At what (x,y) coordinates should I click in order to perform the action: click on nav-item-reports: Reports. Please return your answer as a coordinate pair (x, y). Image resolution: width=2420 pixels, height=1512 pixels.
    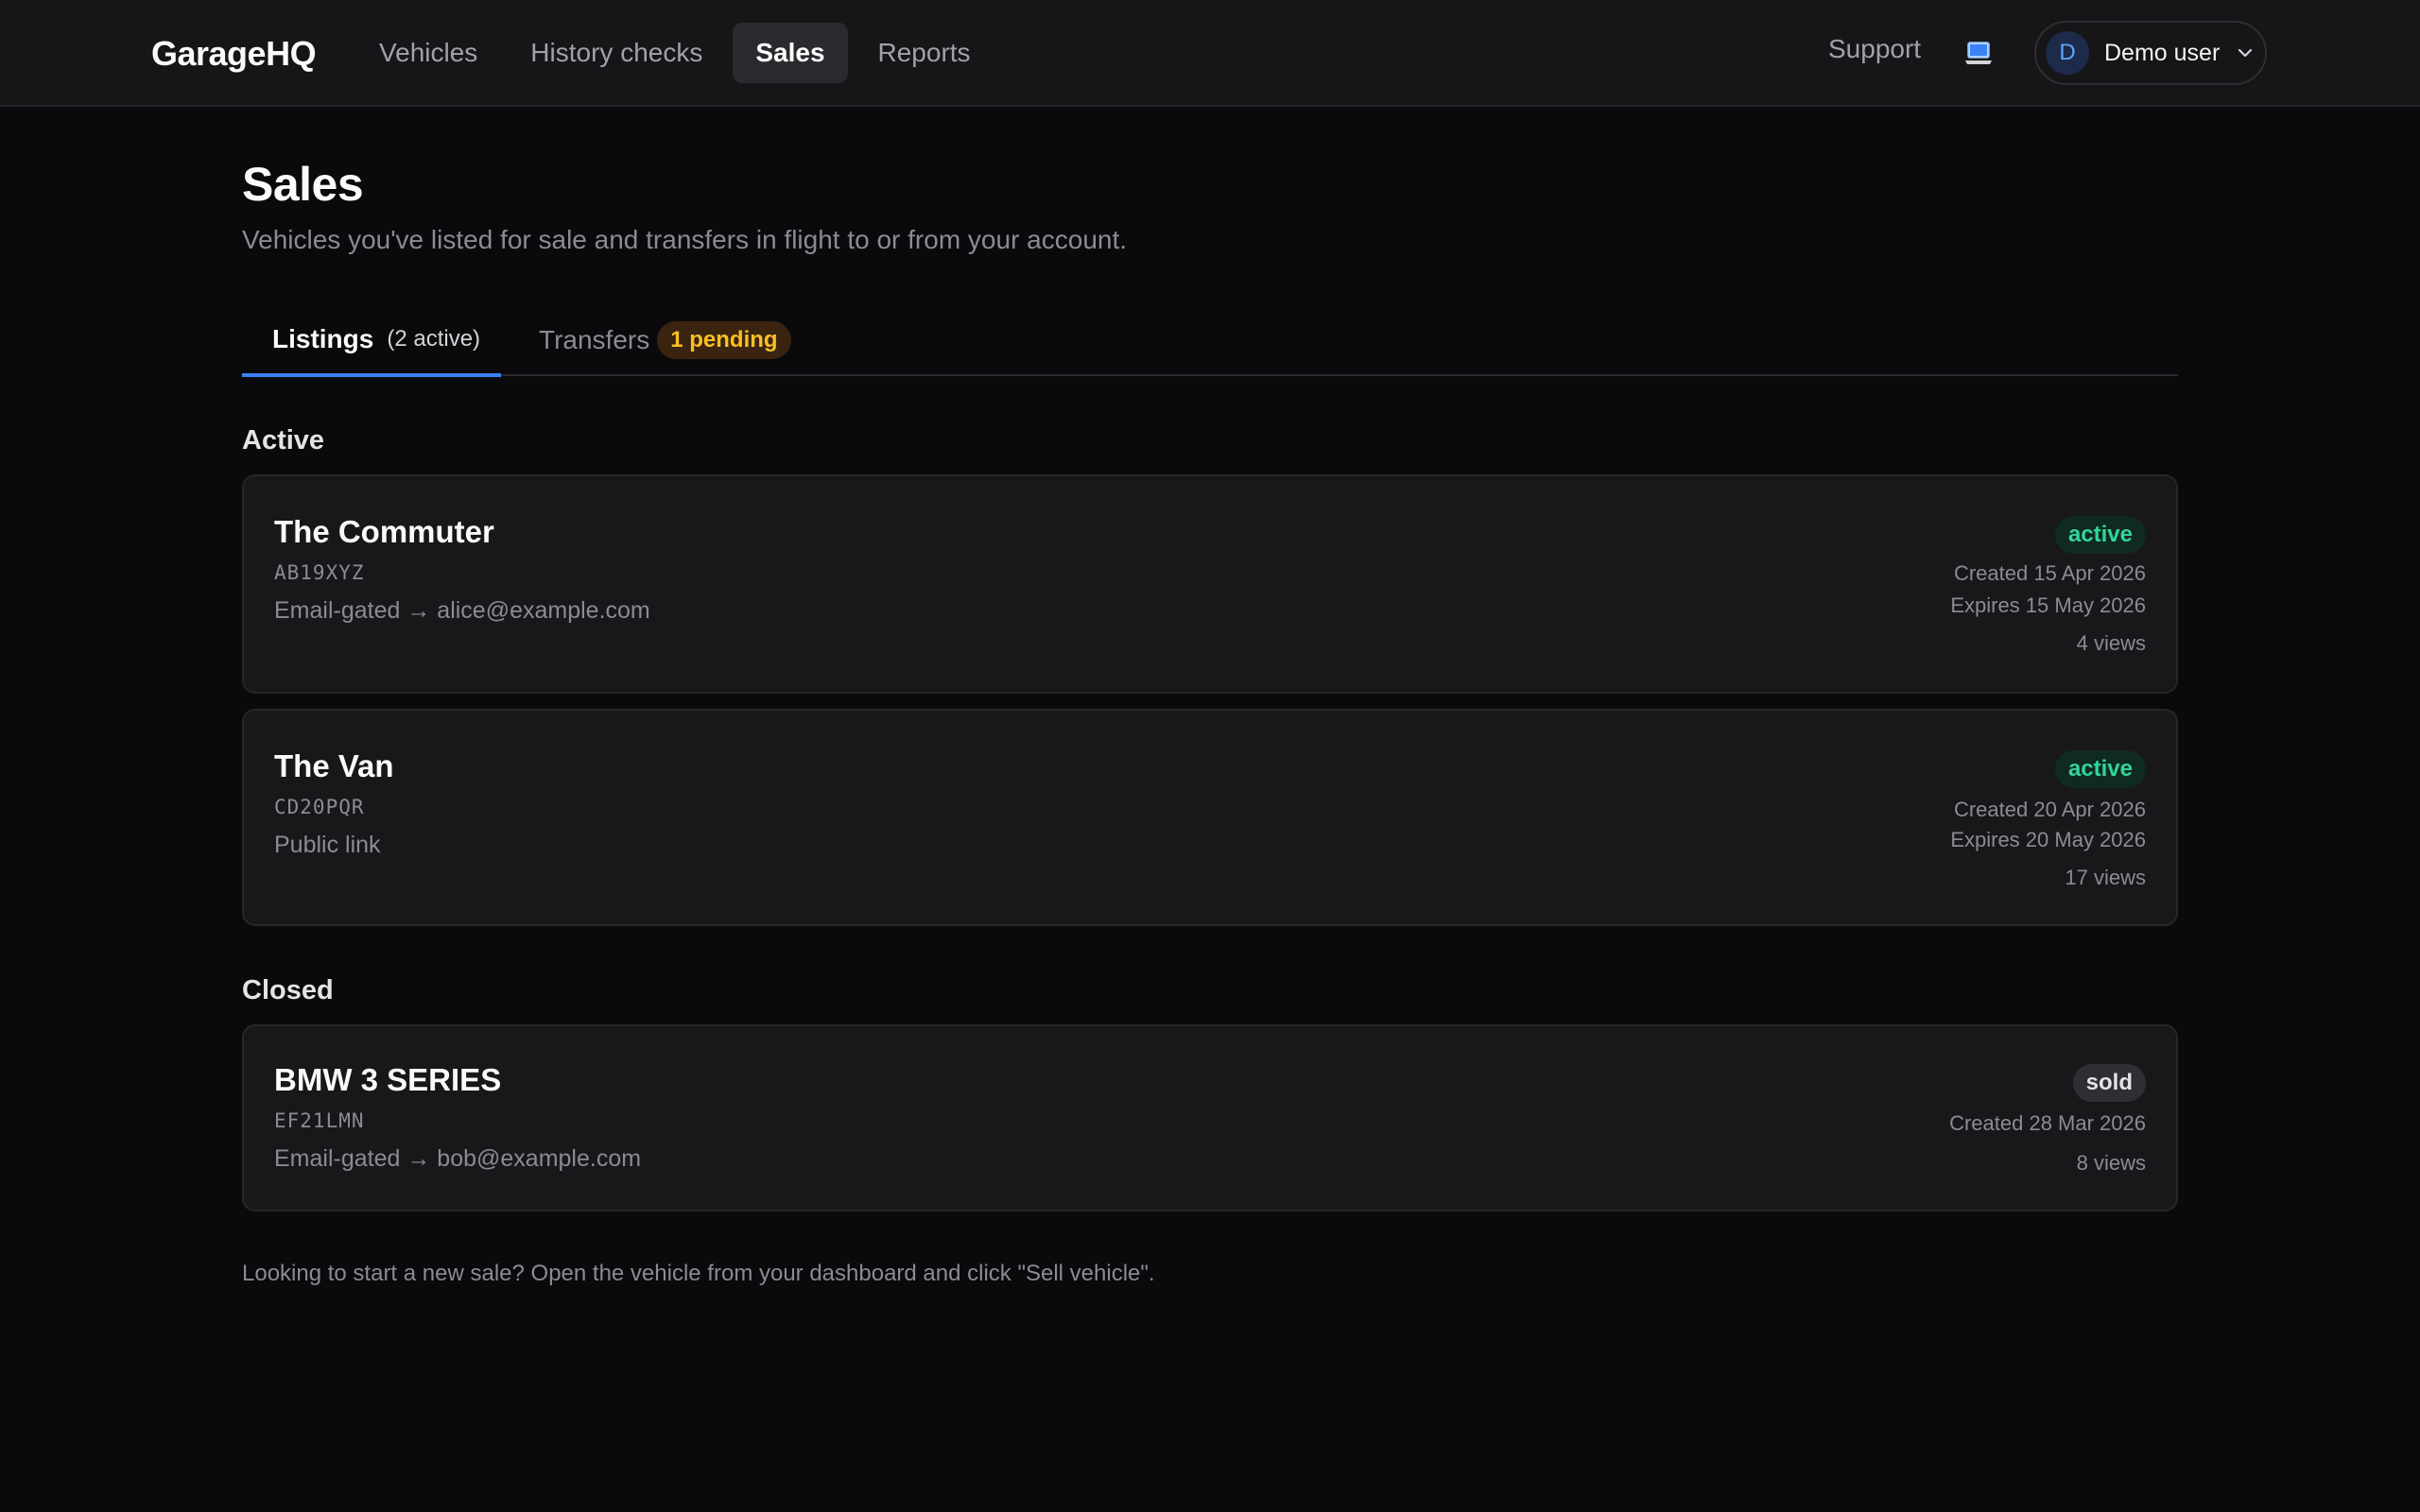
    Looking at the image, I should click on (925, 53).